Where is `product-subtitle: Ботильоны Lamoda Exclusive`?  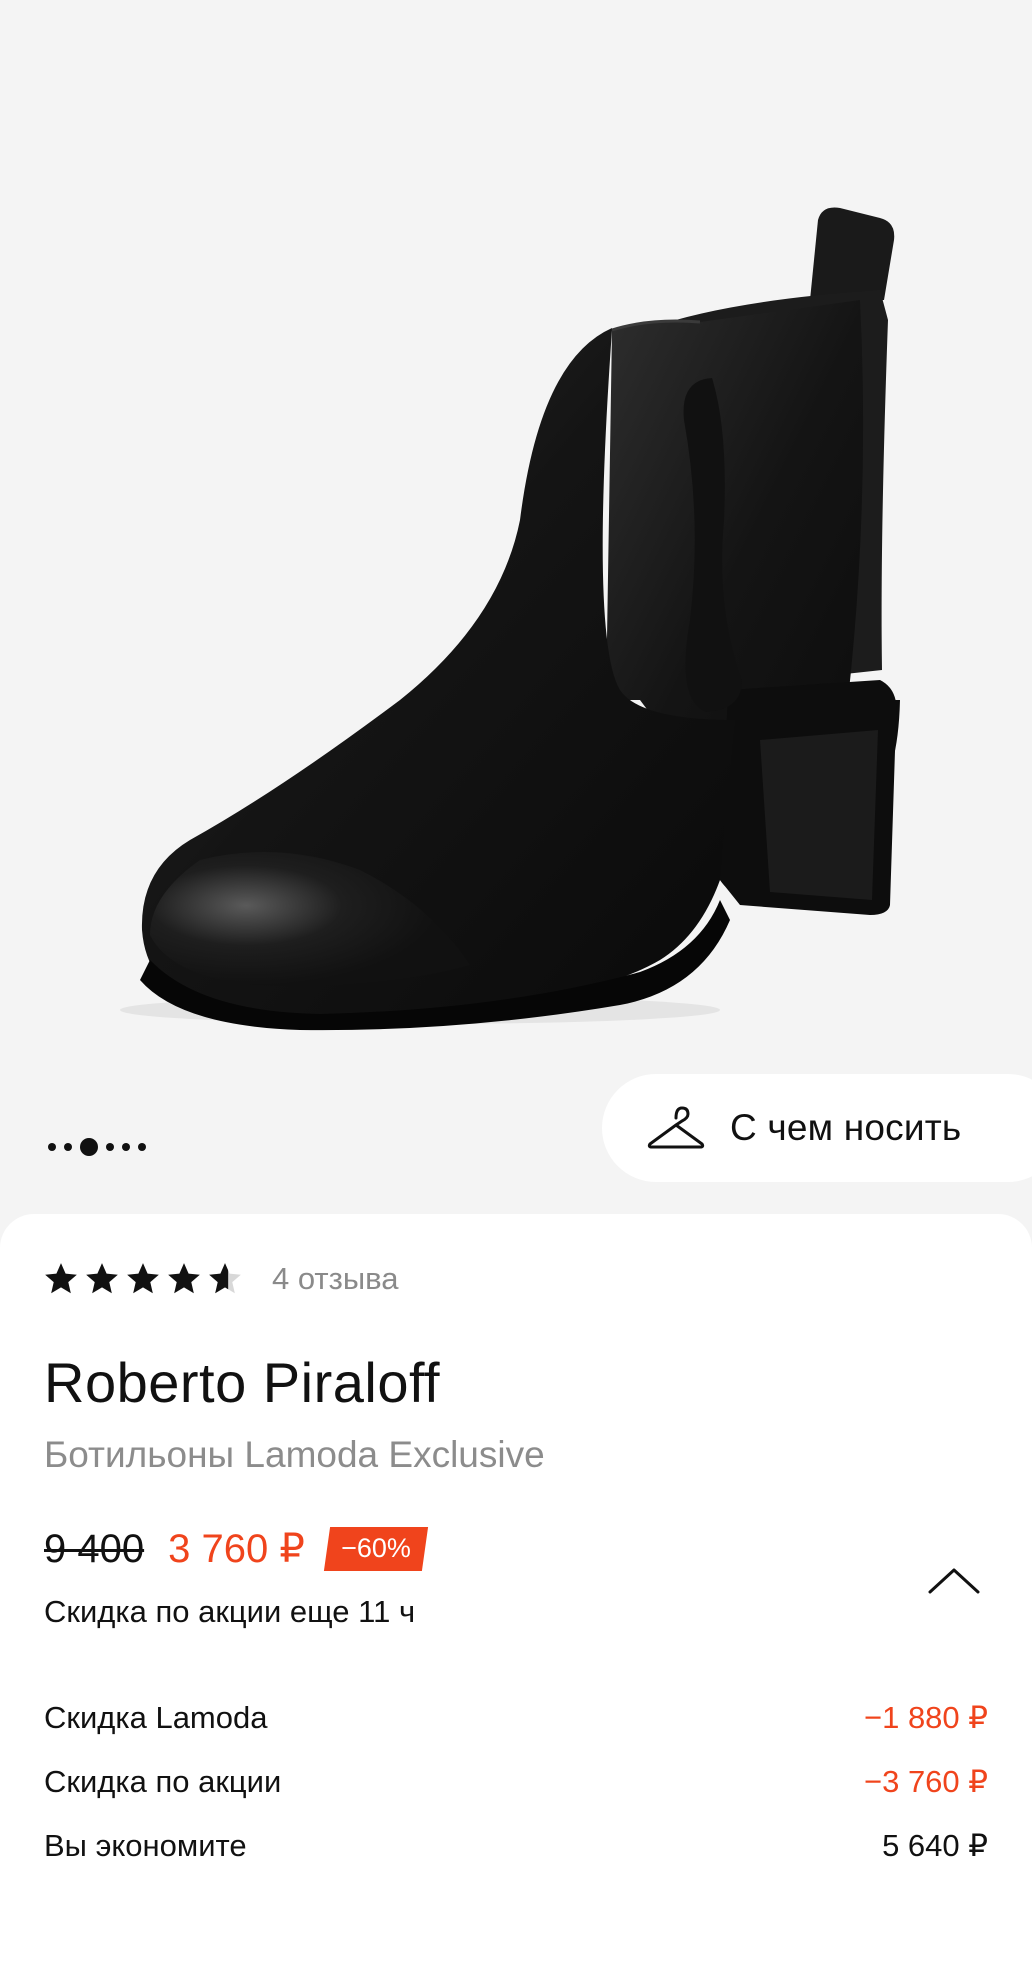 product-subtitle: Ботильоны Lamoda Exclusive is located at coordinates (294, 1454).